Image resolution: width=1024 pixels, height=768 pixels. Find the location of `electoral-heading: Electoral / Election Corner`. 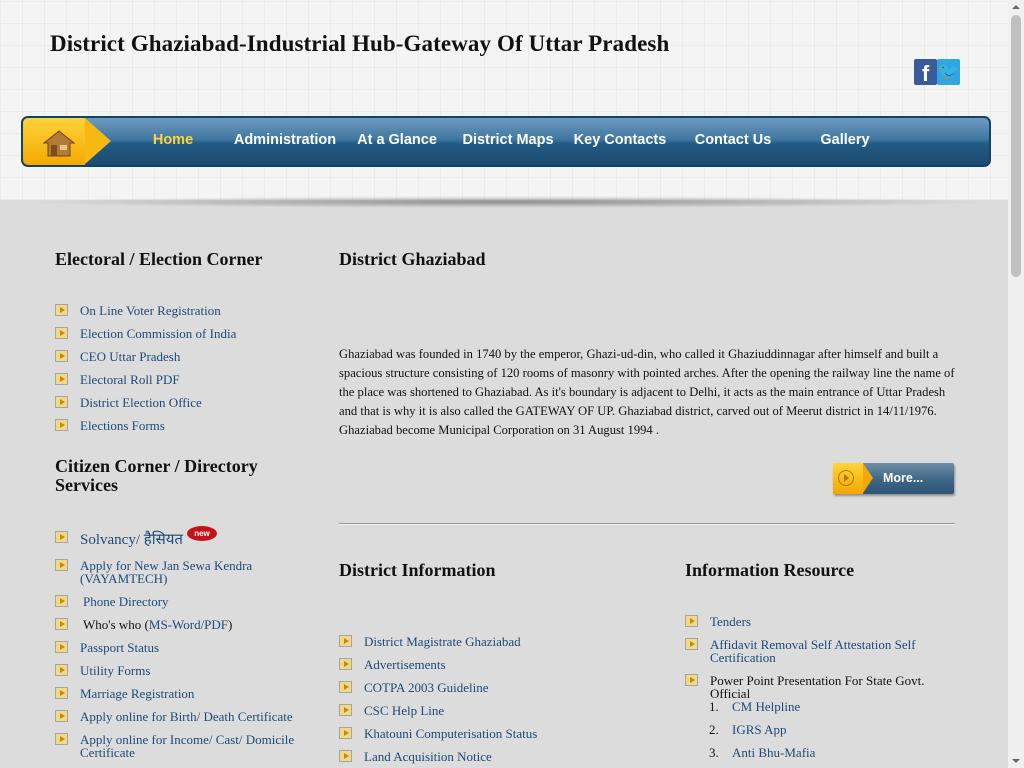

electoral-heading: Electoral / Election Corner is located at coordinates (159, 259).